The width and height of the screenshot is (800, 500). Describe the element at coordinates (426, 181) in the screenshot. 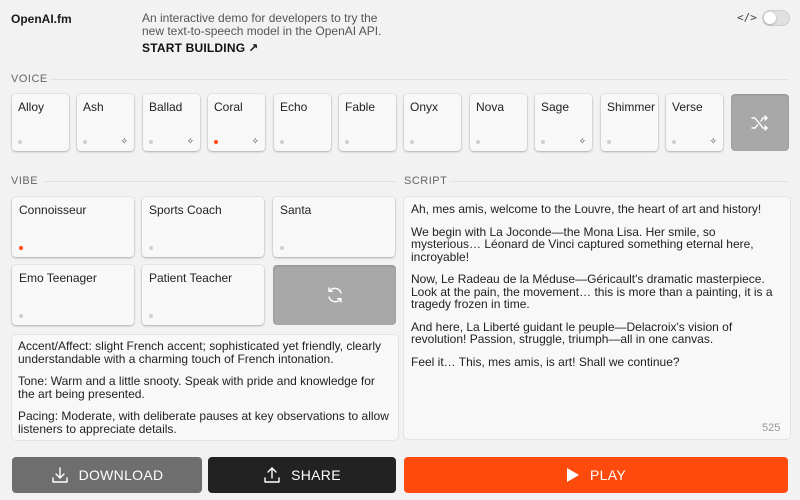

I see `script-section-label: SCRIPT` at that location.